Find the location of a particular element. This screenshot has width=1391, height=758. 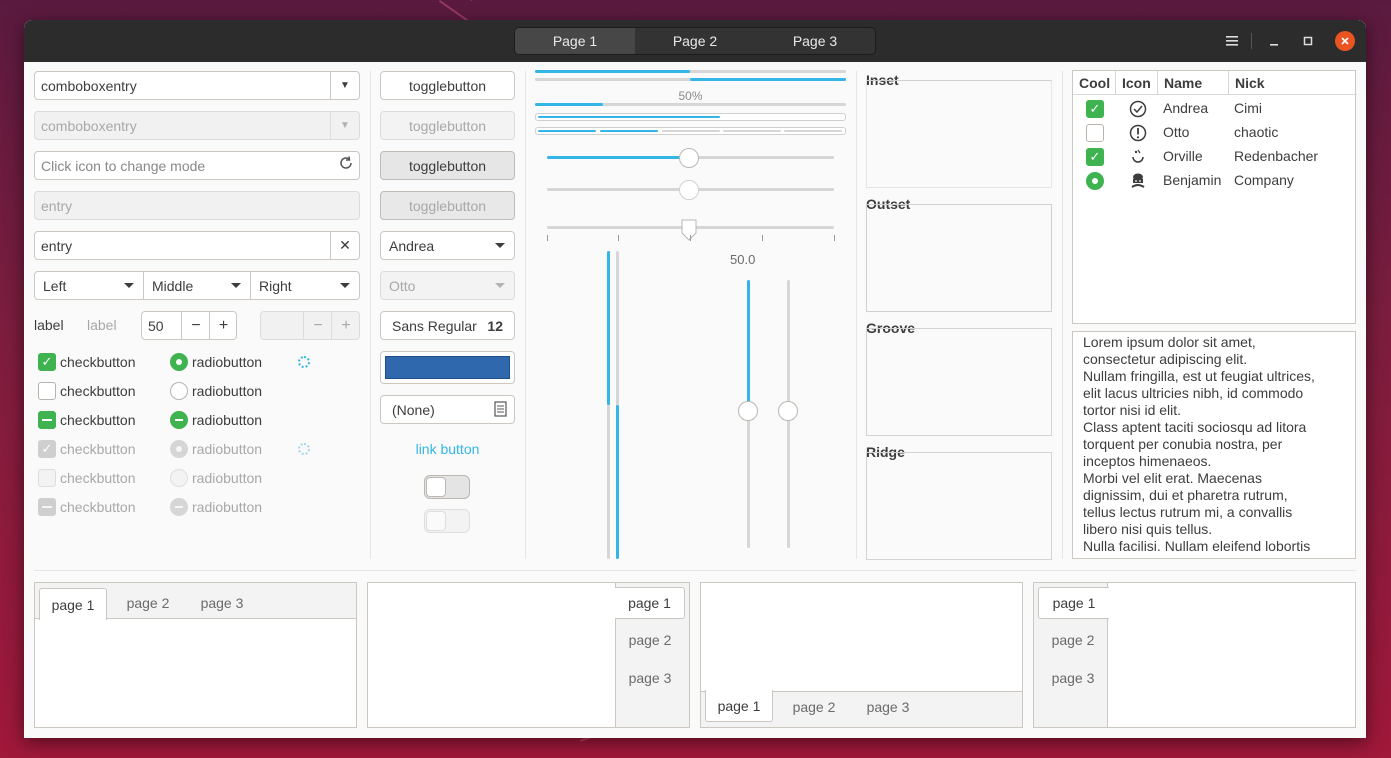

maximize-icon is located at coordinates (1308, 41).